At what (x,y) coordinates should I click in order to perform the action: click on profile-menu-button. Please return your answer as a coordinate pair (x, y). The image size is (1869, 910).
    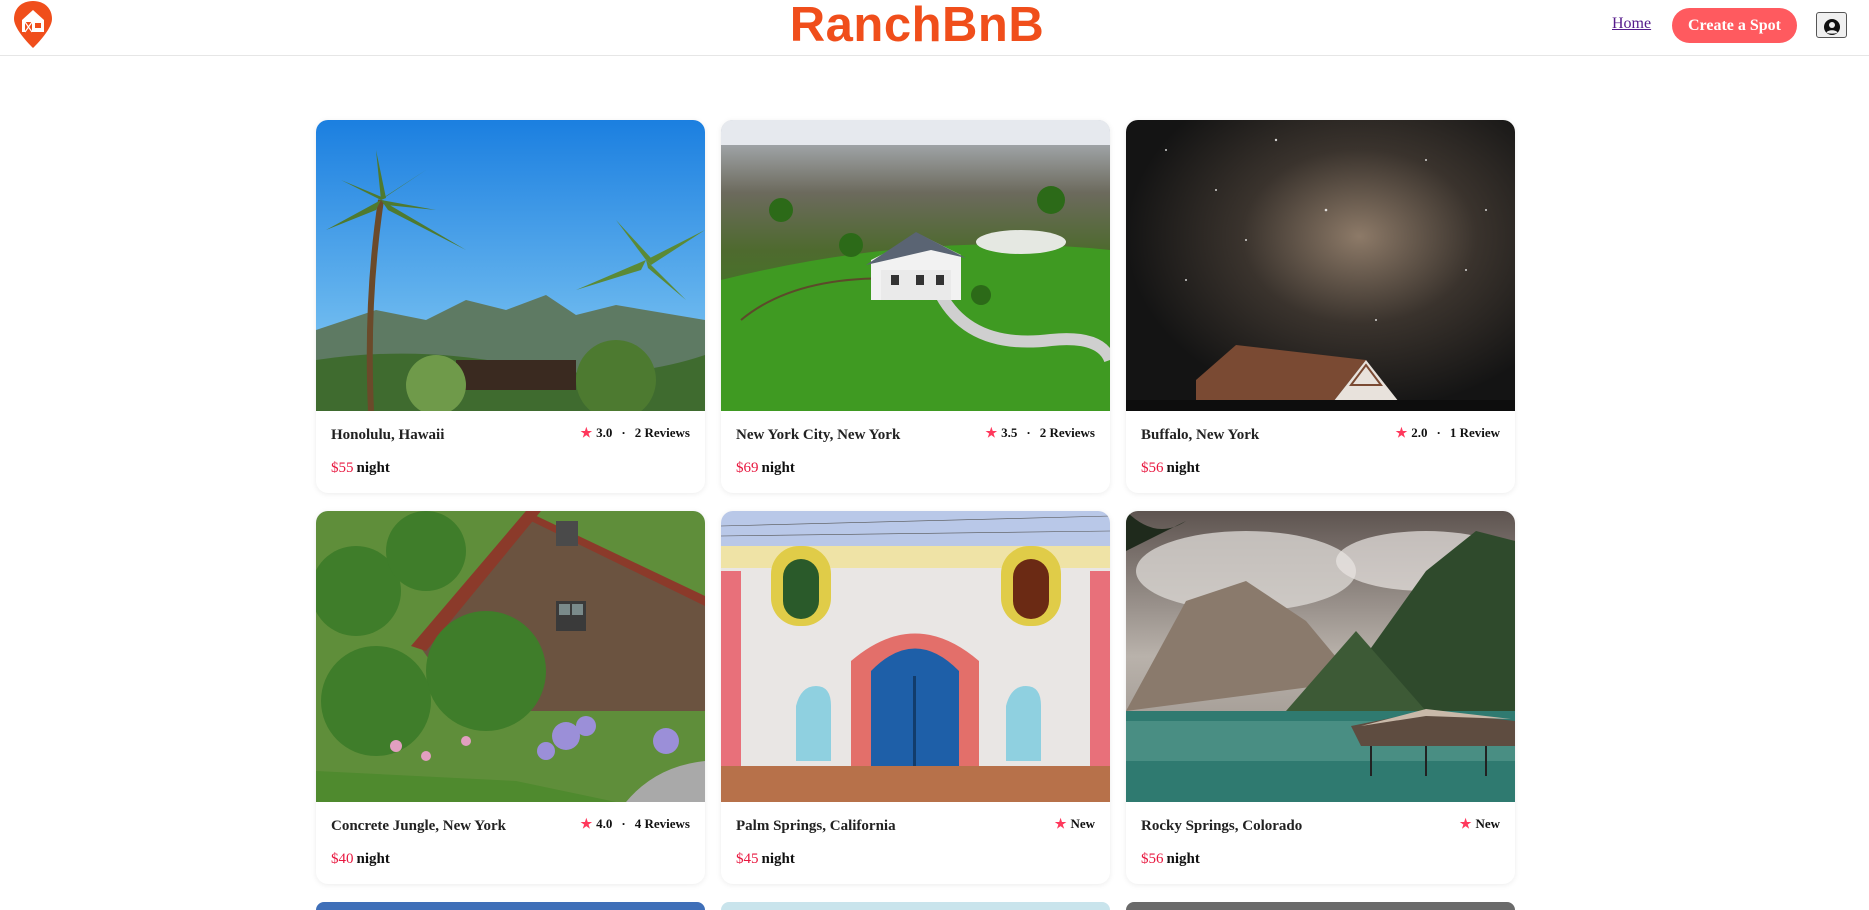
    Looking at the image, I should click on (1831, 25).